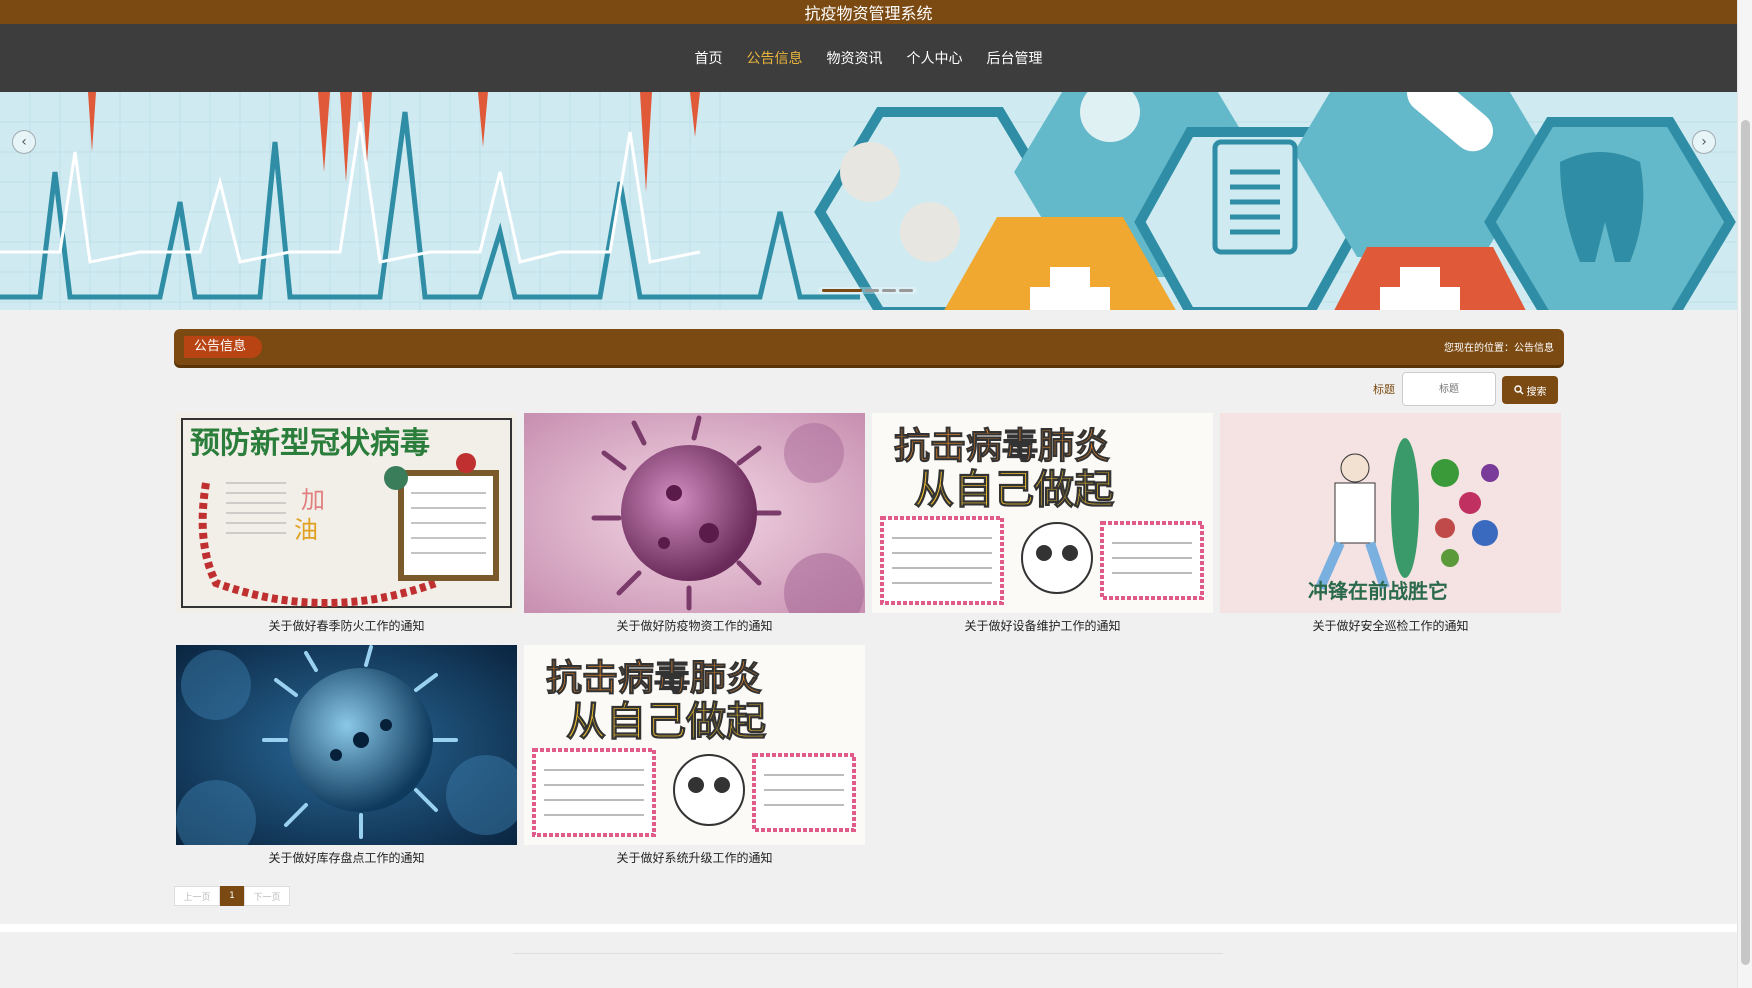 The width and height of the screenshot is (1752, 988). Describe the element at coordinates (313, 500) in the screenshot. I see `svg-text: 加` at that location.